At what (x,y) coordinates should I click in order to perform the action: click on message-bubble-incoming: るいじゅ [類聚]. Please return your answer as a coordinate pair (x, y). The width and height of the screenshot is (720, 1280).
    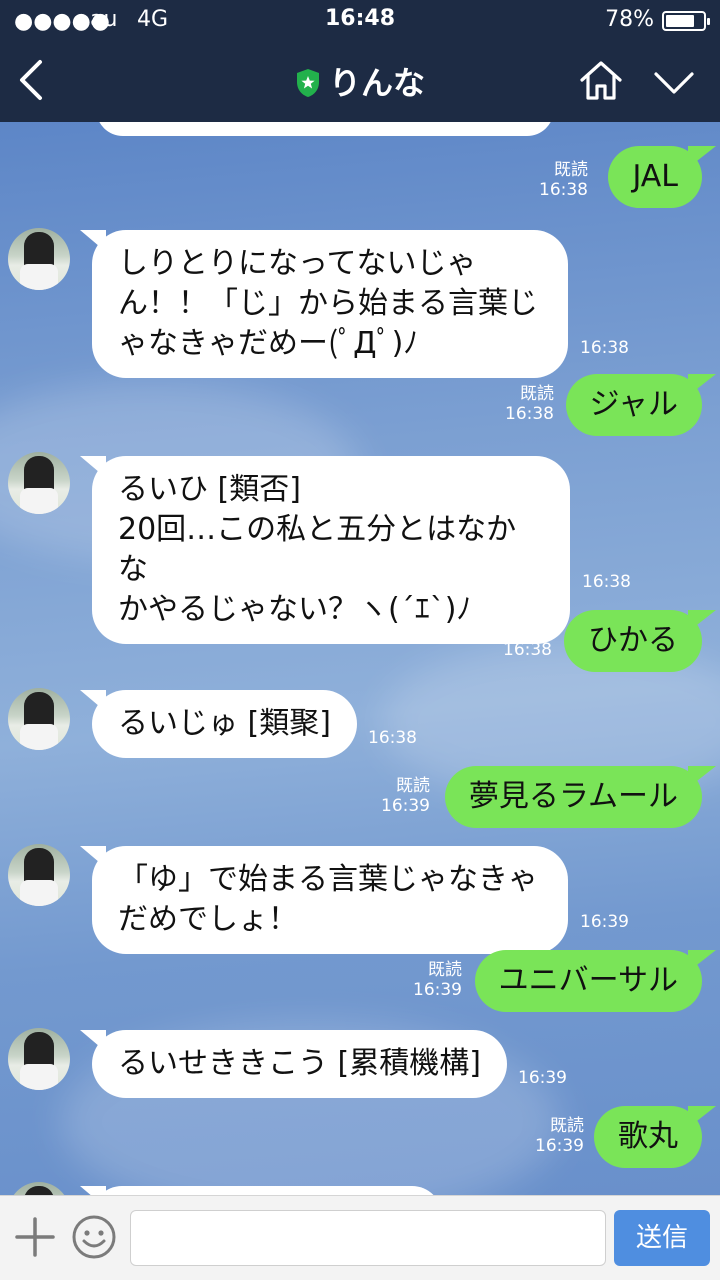
    Looking at the image, I should click on (218, 724).